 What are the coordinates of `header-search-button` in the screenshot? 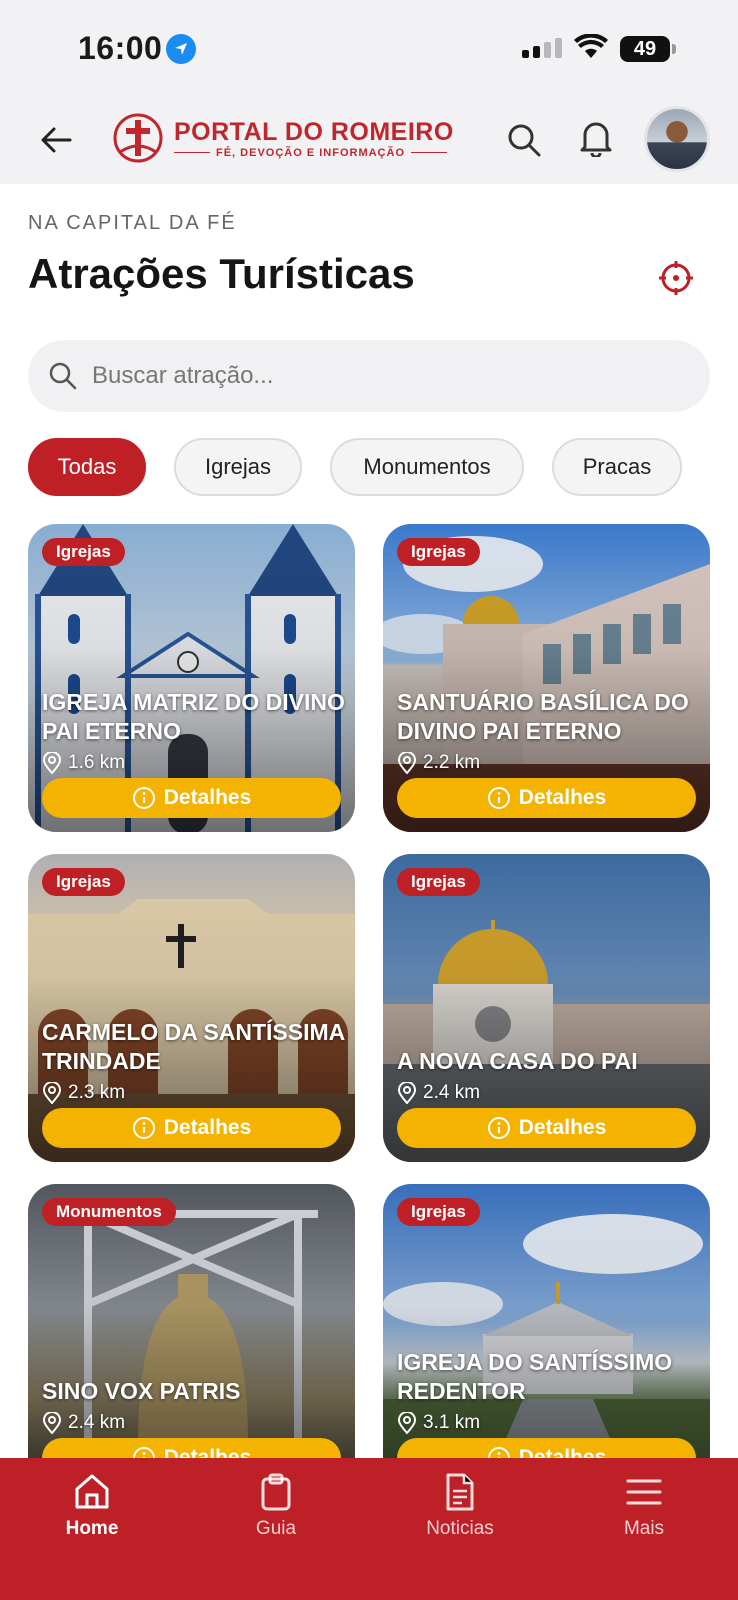 It's located at (524, 140).